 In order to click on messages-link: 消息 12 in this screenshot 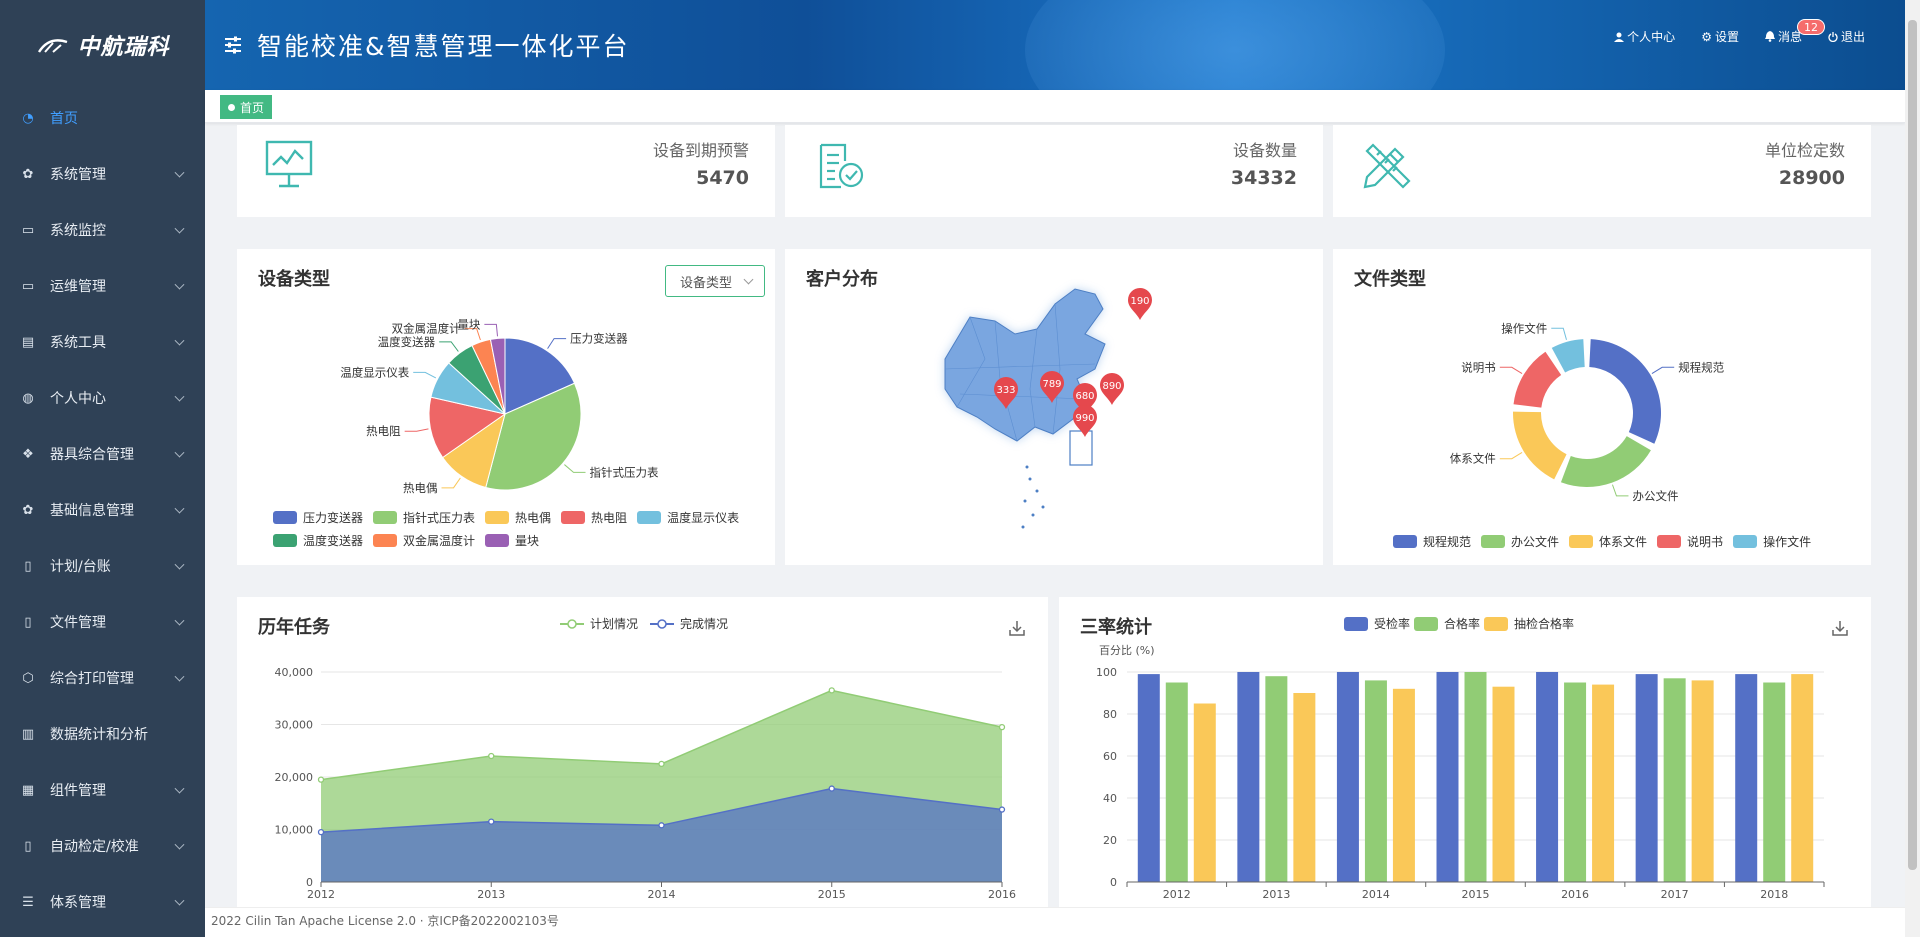, I will do `click(1794, 32)`.